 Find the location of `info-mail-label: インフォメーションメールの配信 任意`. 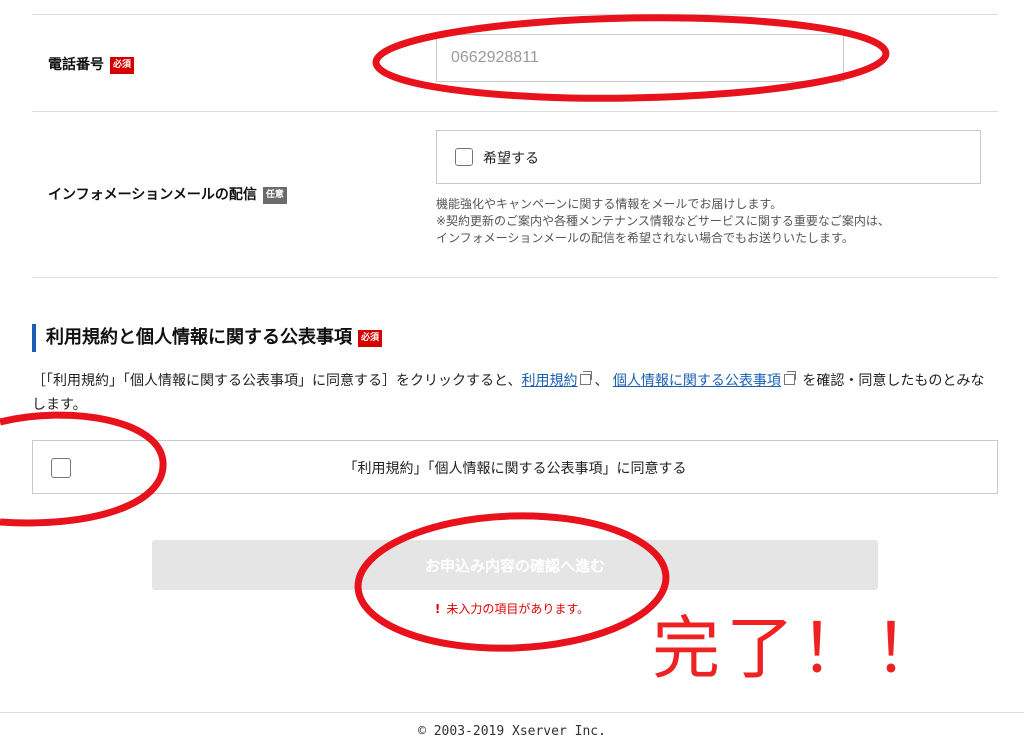

info-mail-label: インフォメーションメールの配信 任意 is located at coordinates (167, 194).